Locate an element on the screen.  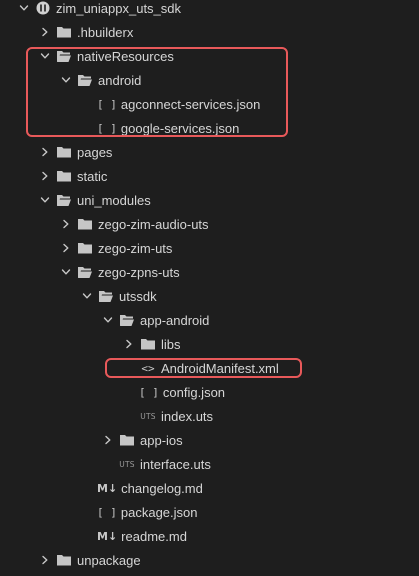
file-readme-md: M↓ readme.md is located at coordinates (209, 536).